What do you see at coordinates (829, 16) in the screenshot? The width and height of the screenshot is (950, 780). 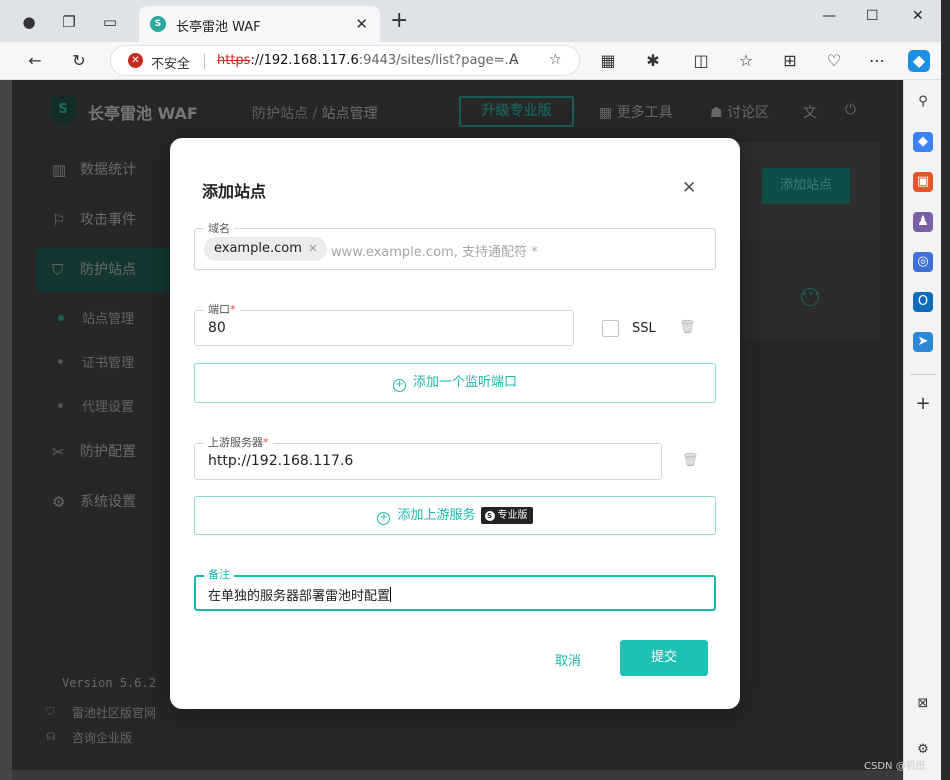 I see `minimize-icon: —` at bounding box center [829, 16].